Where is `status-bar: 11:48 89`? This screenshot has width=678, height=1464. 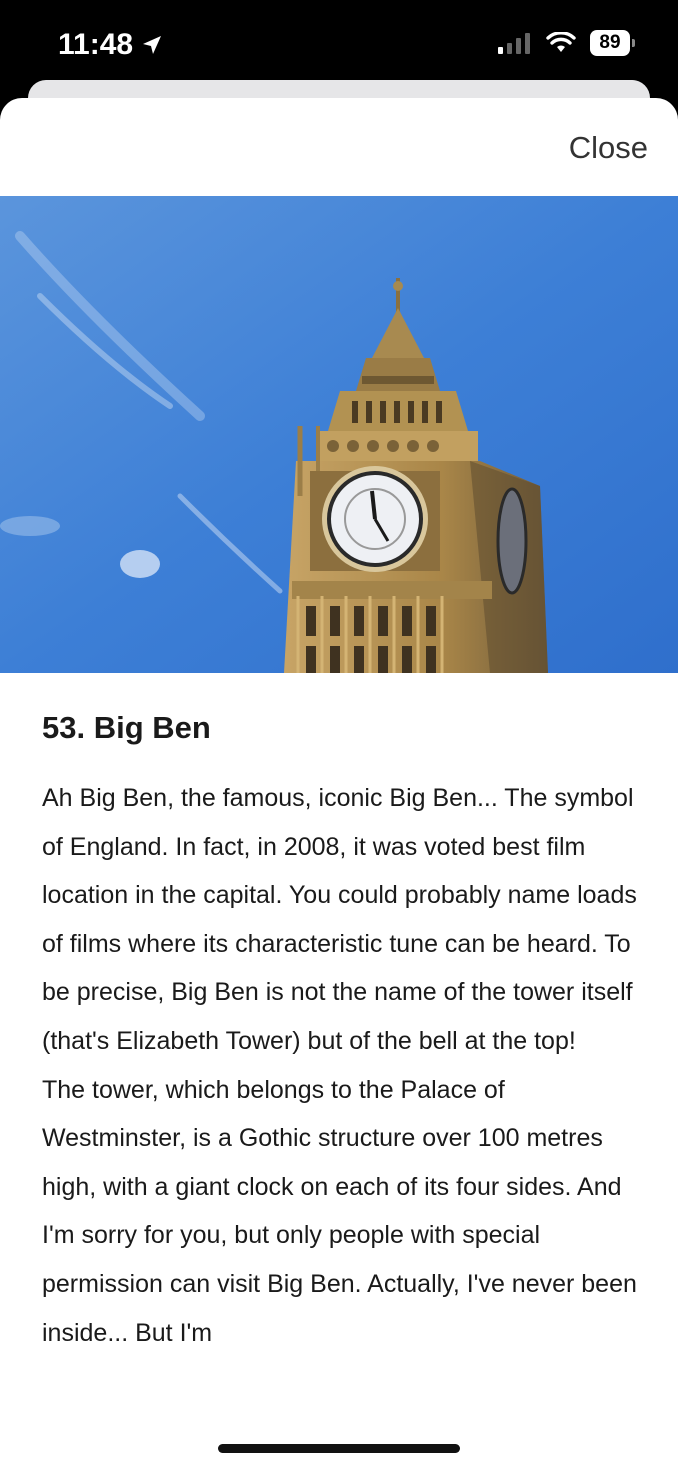
status-bar: 11:48 89 is located at coordinates (339, 45).